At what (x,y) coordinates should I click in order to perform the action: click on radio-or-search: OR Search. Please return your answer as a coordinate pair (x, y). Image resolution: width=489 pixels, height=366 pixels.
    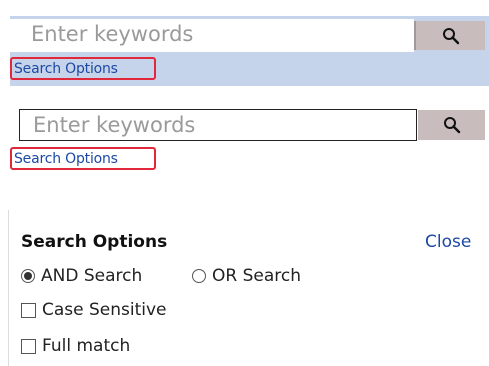
    Looking at the image, I should click on (246, 276).